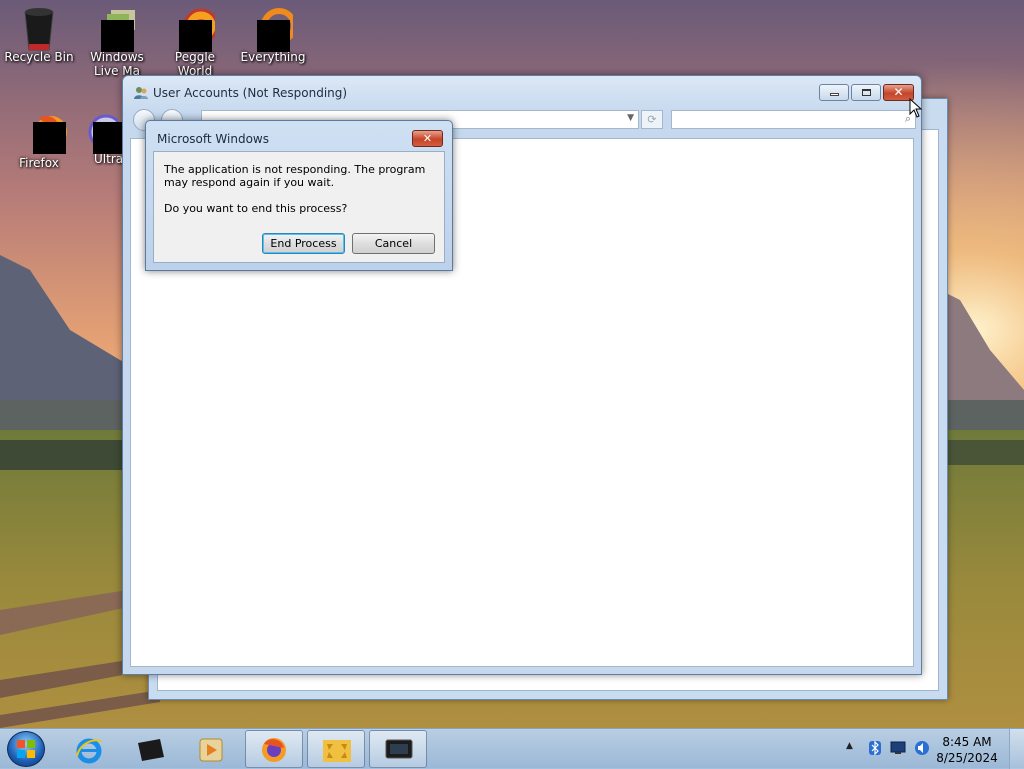 The image size is (1024, 769). I want to click on maximize-button, so click(866, 92).